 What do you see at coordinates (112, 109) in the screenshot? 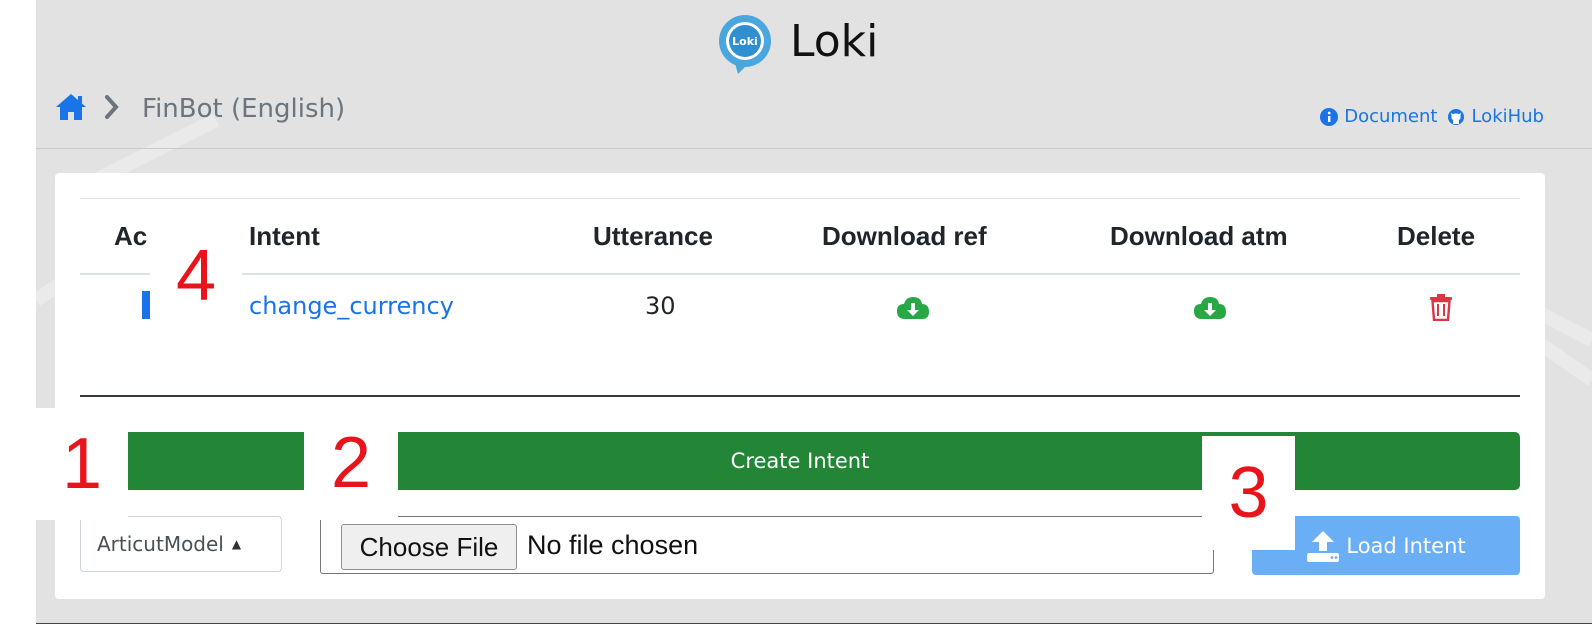
I see `chevron-right-icon` at bounding box center [112, 109].